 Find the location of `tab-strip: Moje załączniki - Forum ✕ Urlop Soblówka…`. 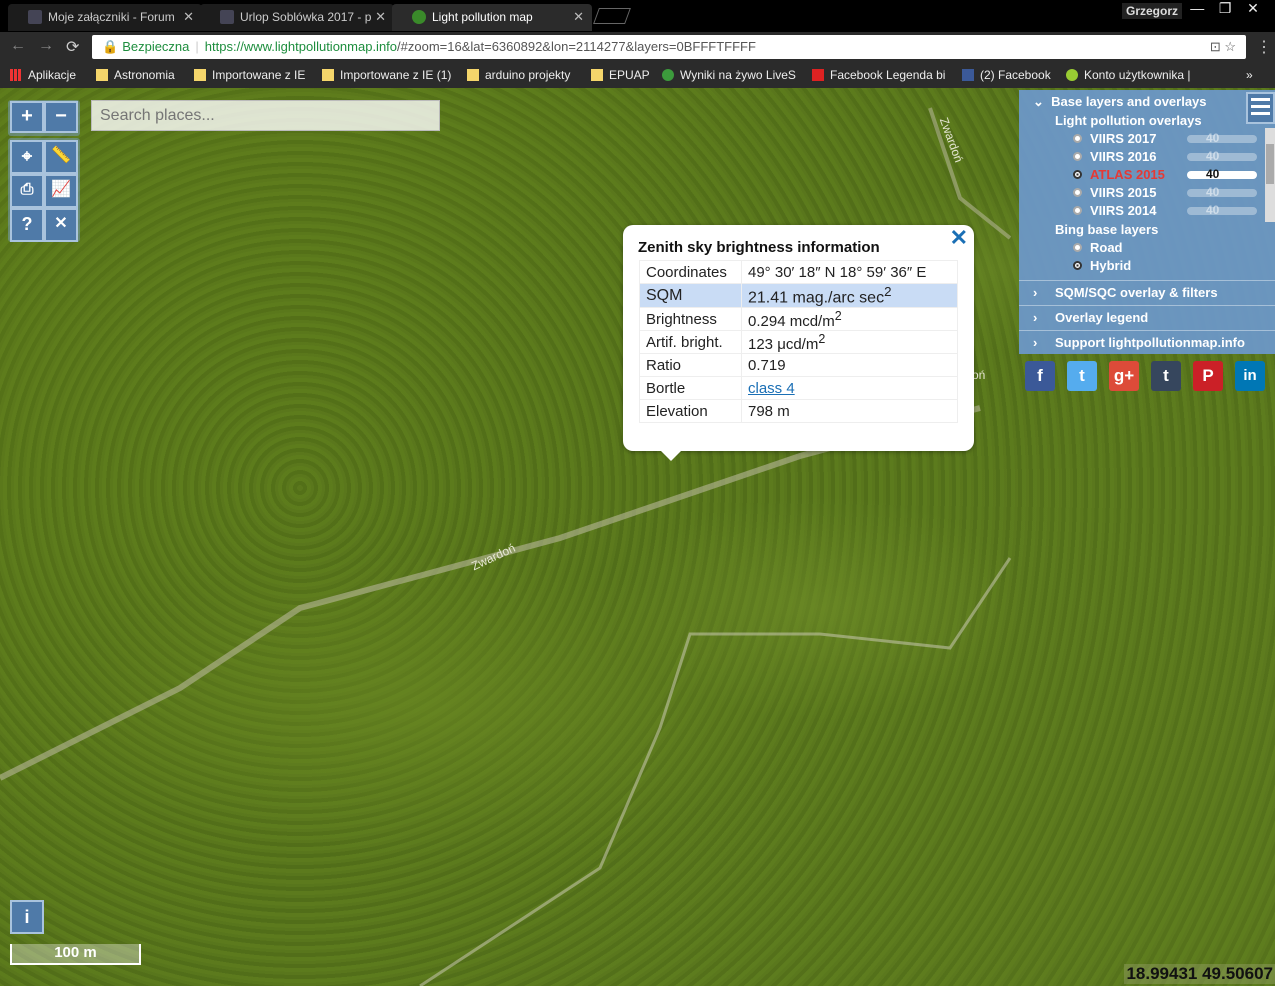

tab-strip: Moje załączniki - Forum ✕ Urlop Soblówka… is located at coordinates (637, 16).